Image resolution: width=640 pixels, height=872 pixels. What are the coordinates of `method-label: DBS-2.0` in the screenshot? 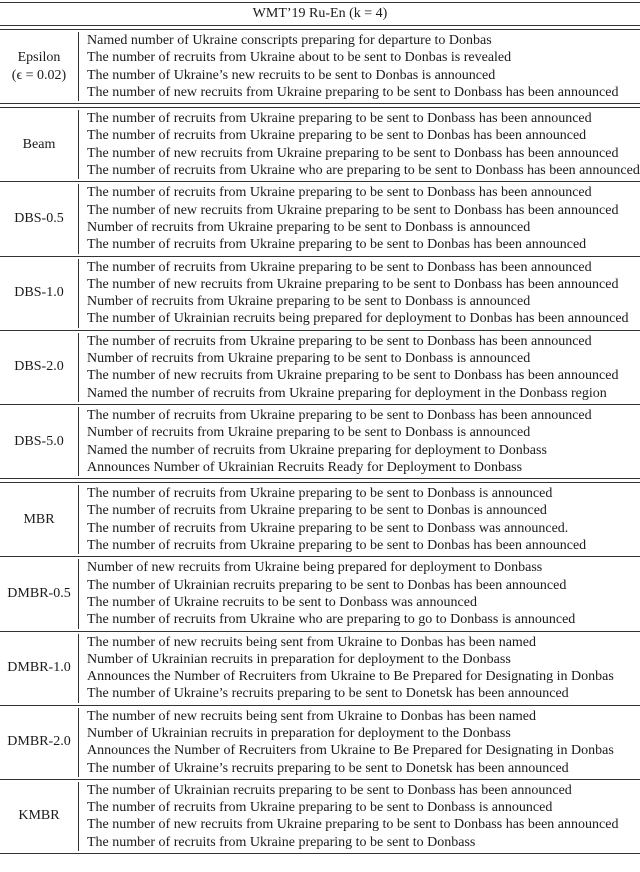 It's located at (39, 367).